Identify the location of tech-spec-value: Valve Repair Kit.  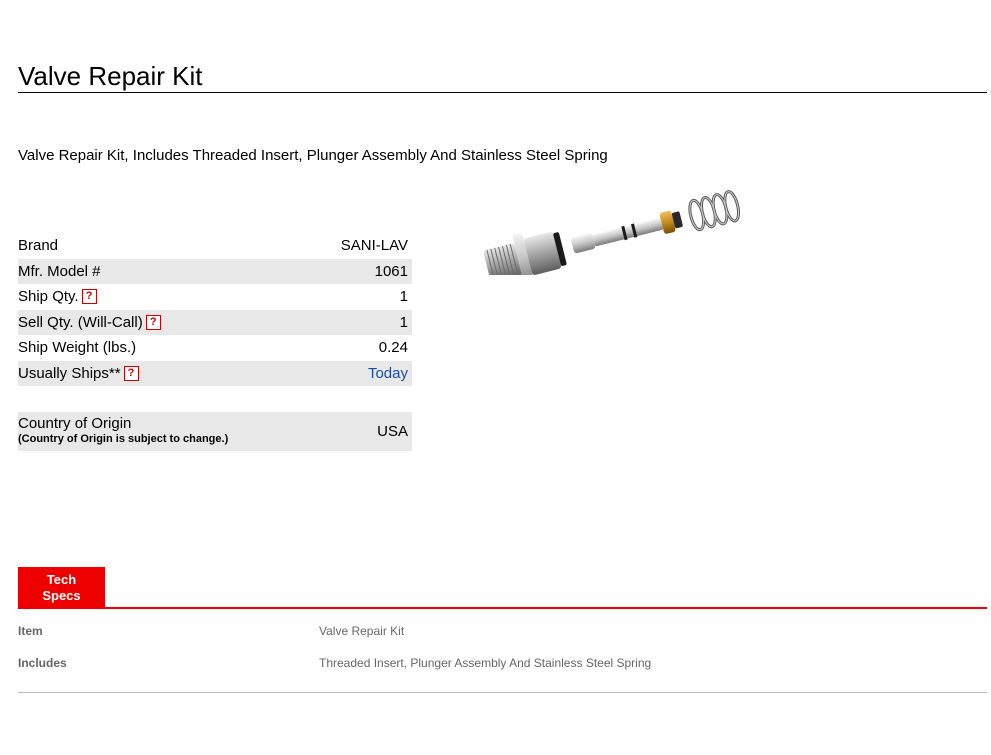
(362, 631).